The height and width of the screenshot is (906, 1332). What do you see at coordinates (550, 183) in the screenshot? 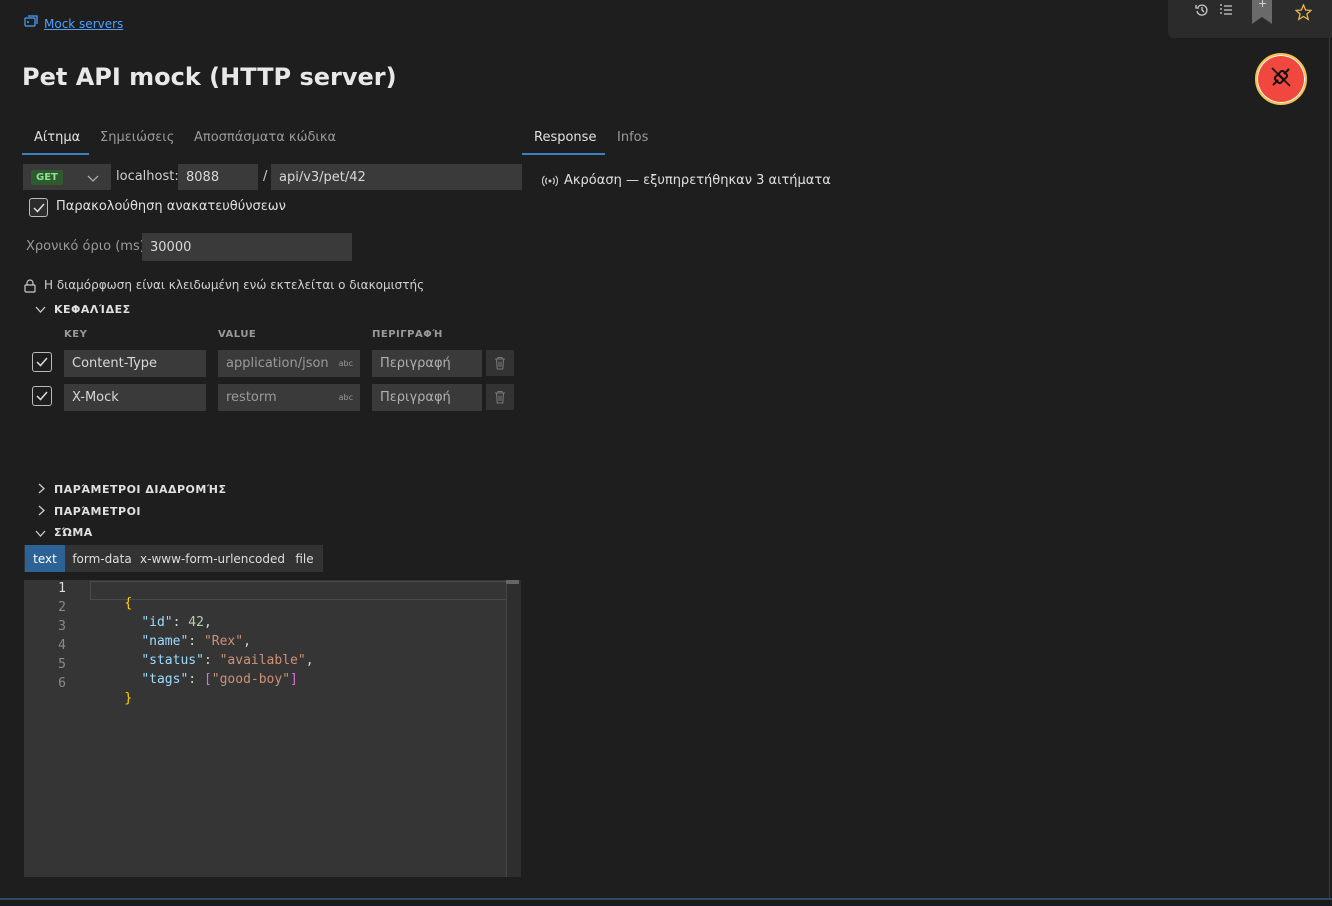
I see `listening-broadcast-icon` at bounding box center [550, 183].